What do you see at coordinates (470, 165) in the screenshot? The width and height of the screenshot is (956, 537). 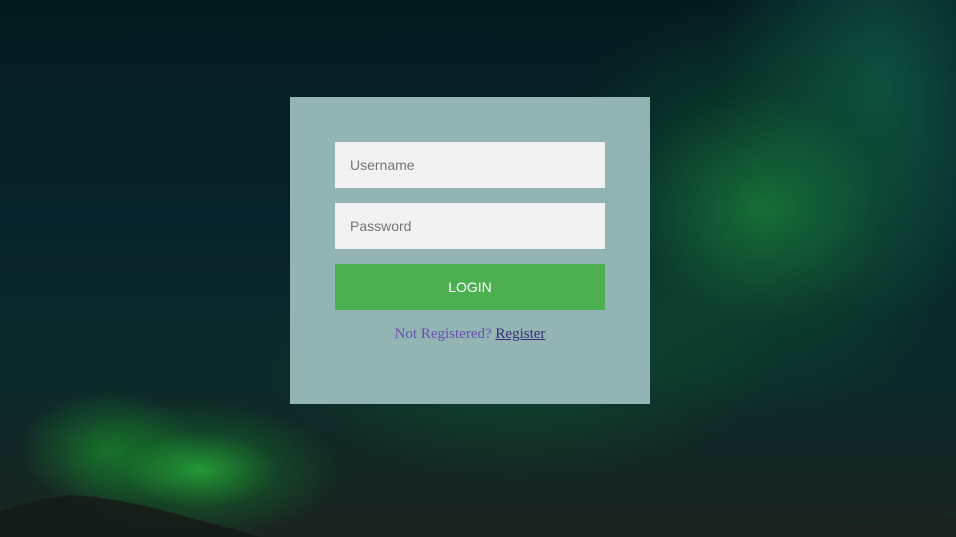 I see `username-input` at bounding box center [470, 165].